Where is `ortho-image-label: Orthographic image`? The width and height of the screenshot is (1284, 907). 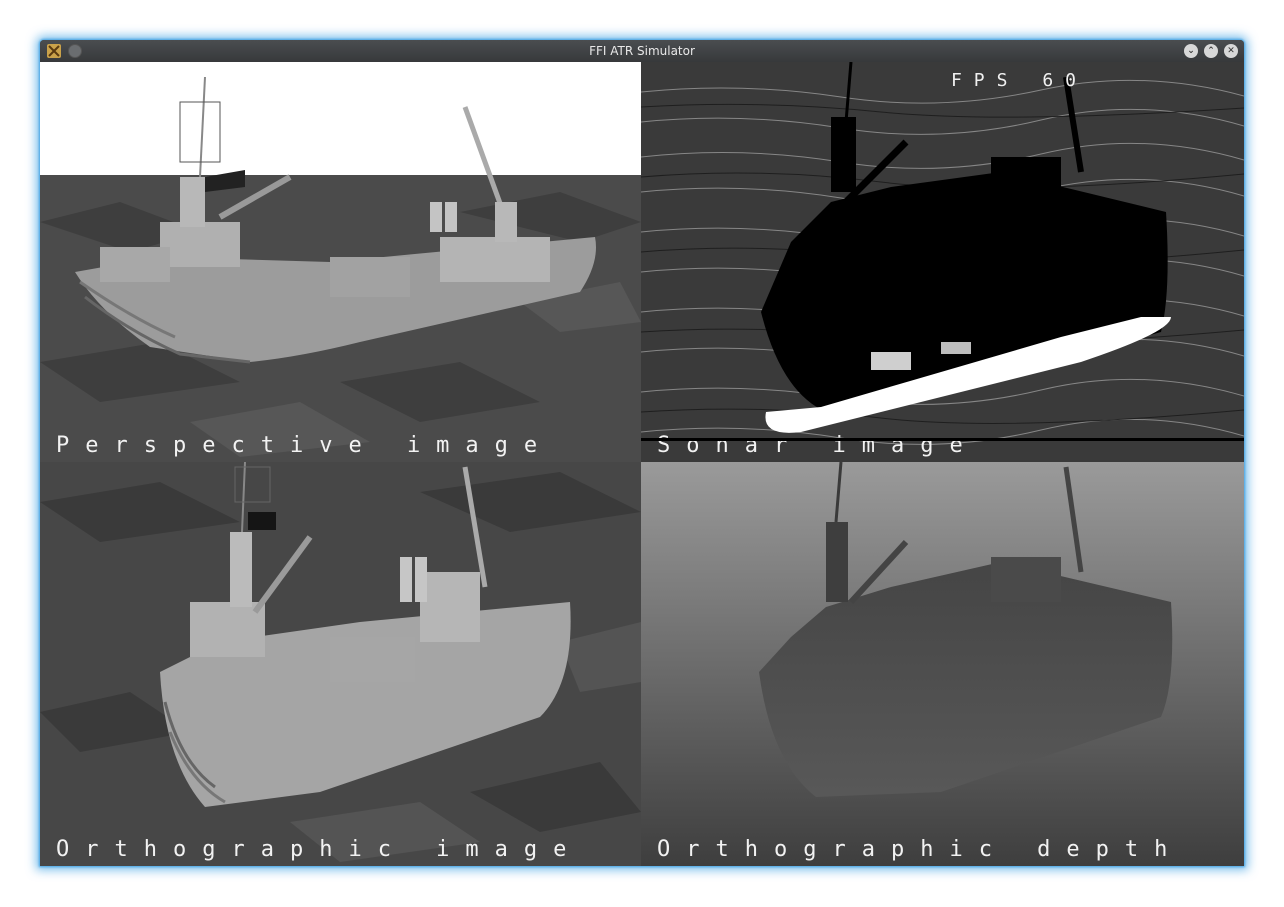 ortho-image-label: Orthographic image is located at coordinates (319, 849).